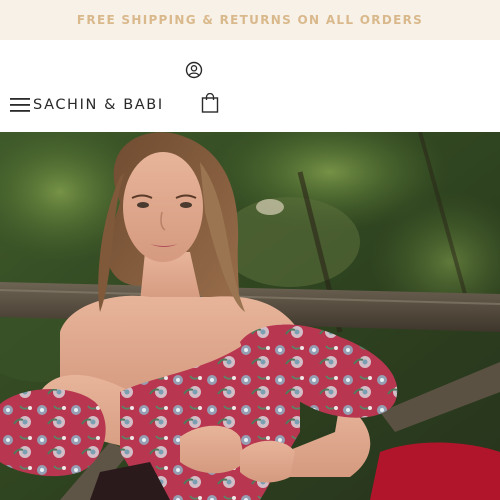 This screenshot has height=500, width=500. What do you see at coordinates (98, 105) in the screenshot?
I see `brand-logo: SACHIN & BABI` at bounding box center [98, 105].